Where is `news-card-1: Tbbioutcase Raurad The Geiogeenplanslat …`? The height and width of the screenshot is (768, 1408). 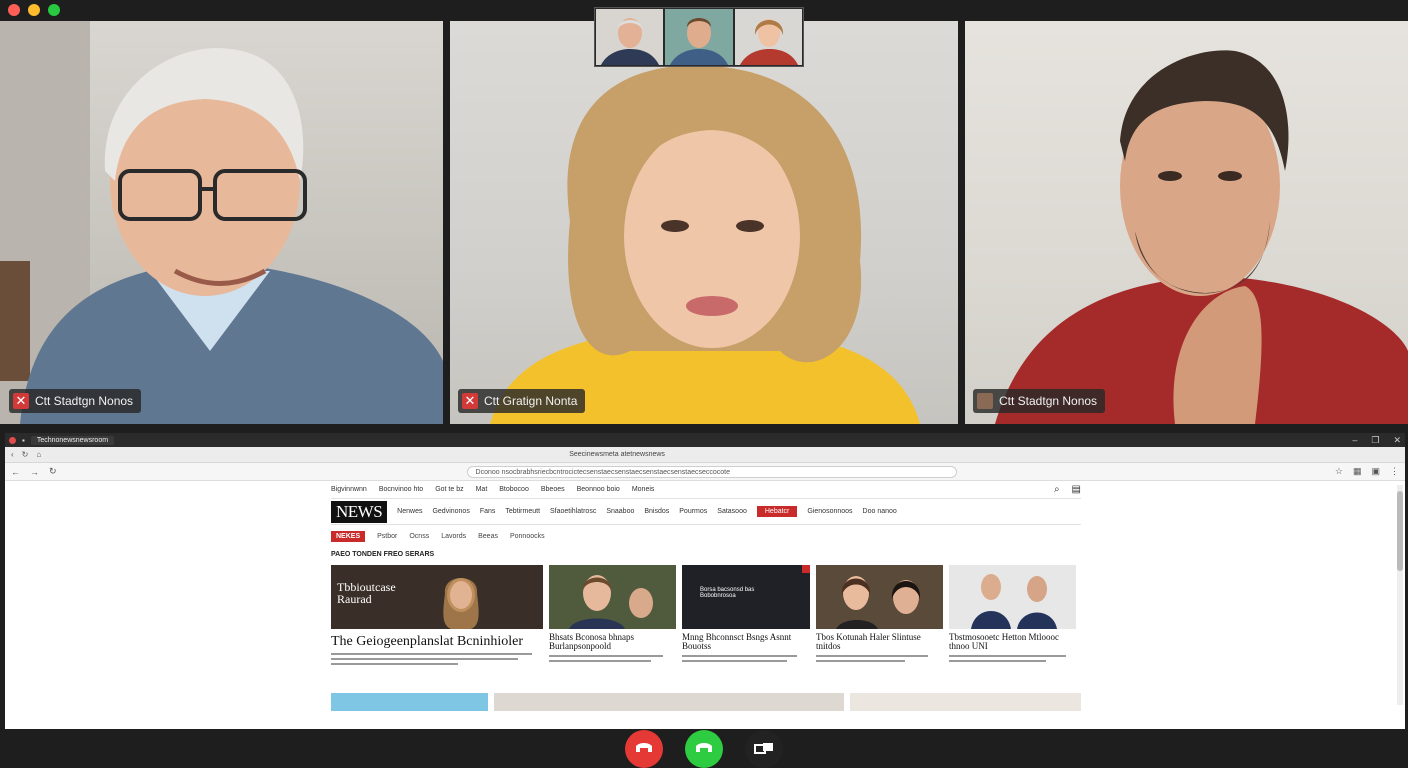 news-card-1: Tbbioutcase Raurad The Geiogeenplanslat … is located at coordinates (437, 615).